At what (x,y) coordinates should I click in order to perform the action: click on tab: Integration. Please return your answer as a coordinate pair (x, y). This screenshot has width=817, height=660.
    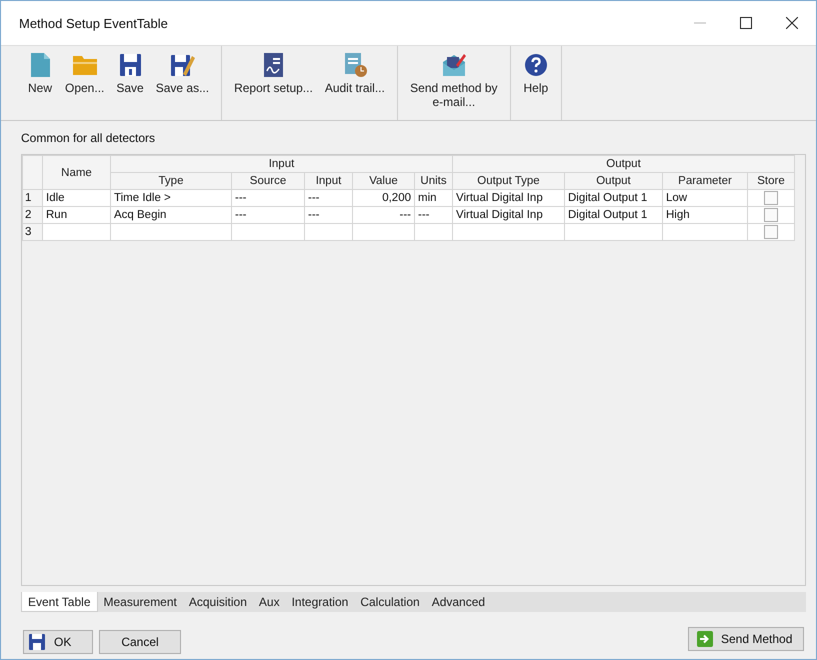
    Looking at the image, I should click on (320, 602).